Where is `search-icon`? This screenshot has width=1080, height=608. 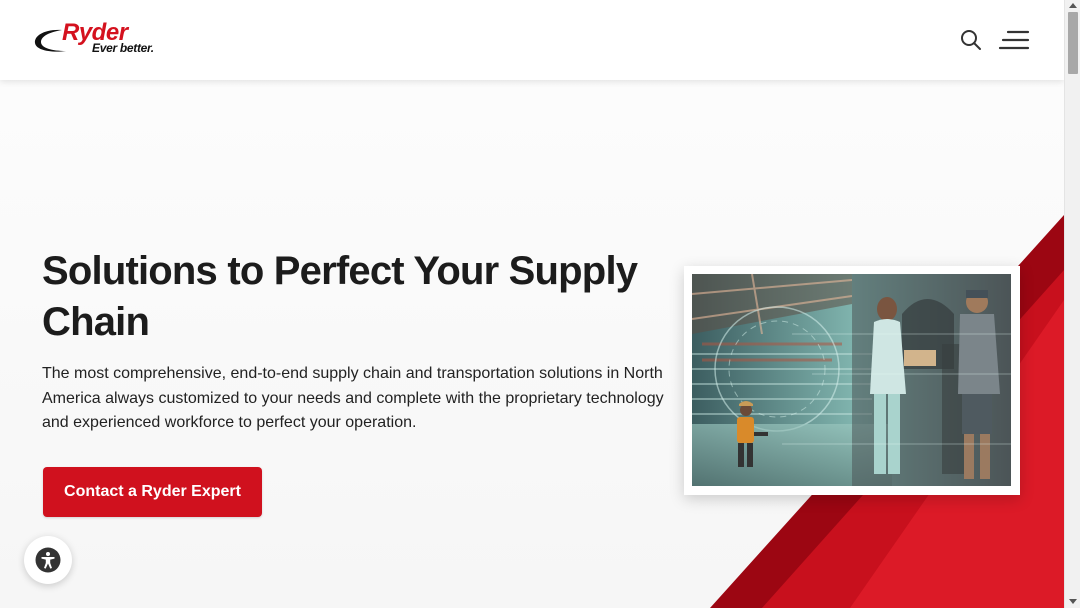 search-icon is located at coordinates (971, 40).